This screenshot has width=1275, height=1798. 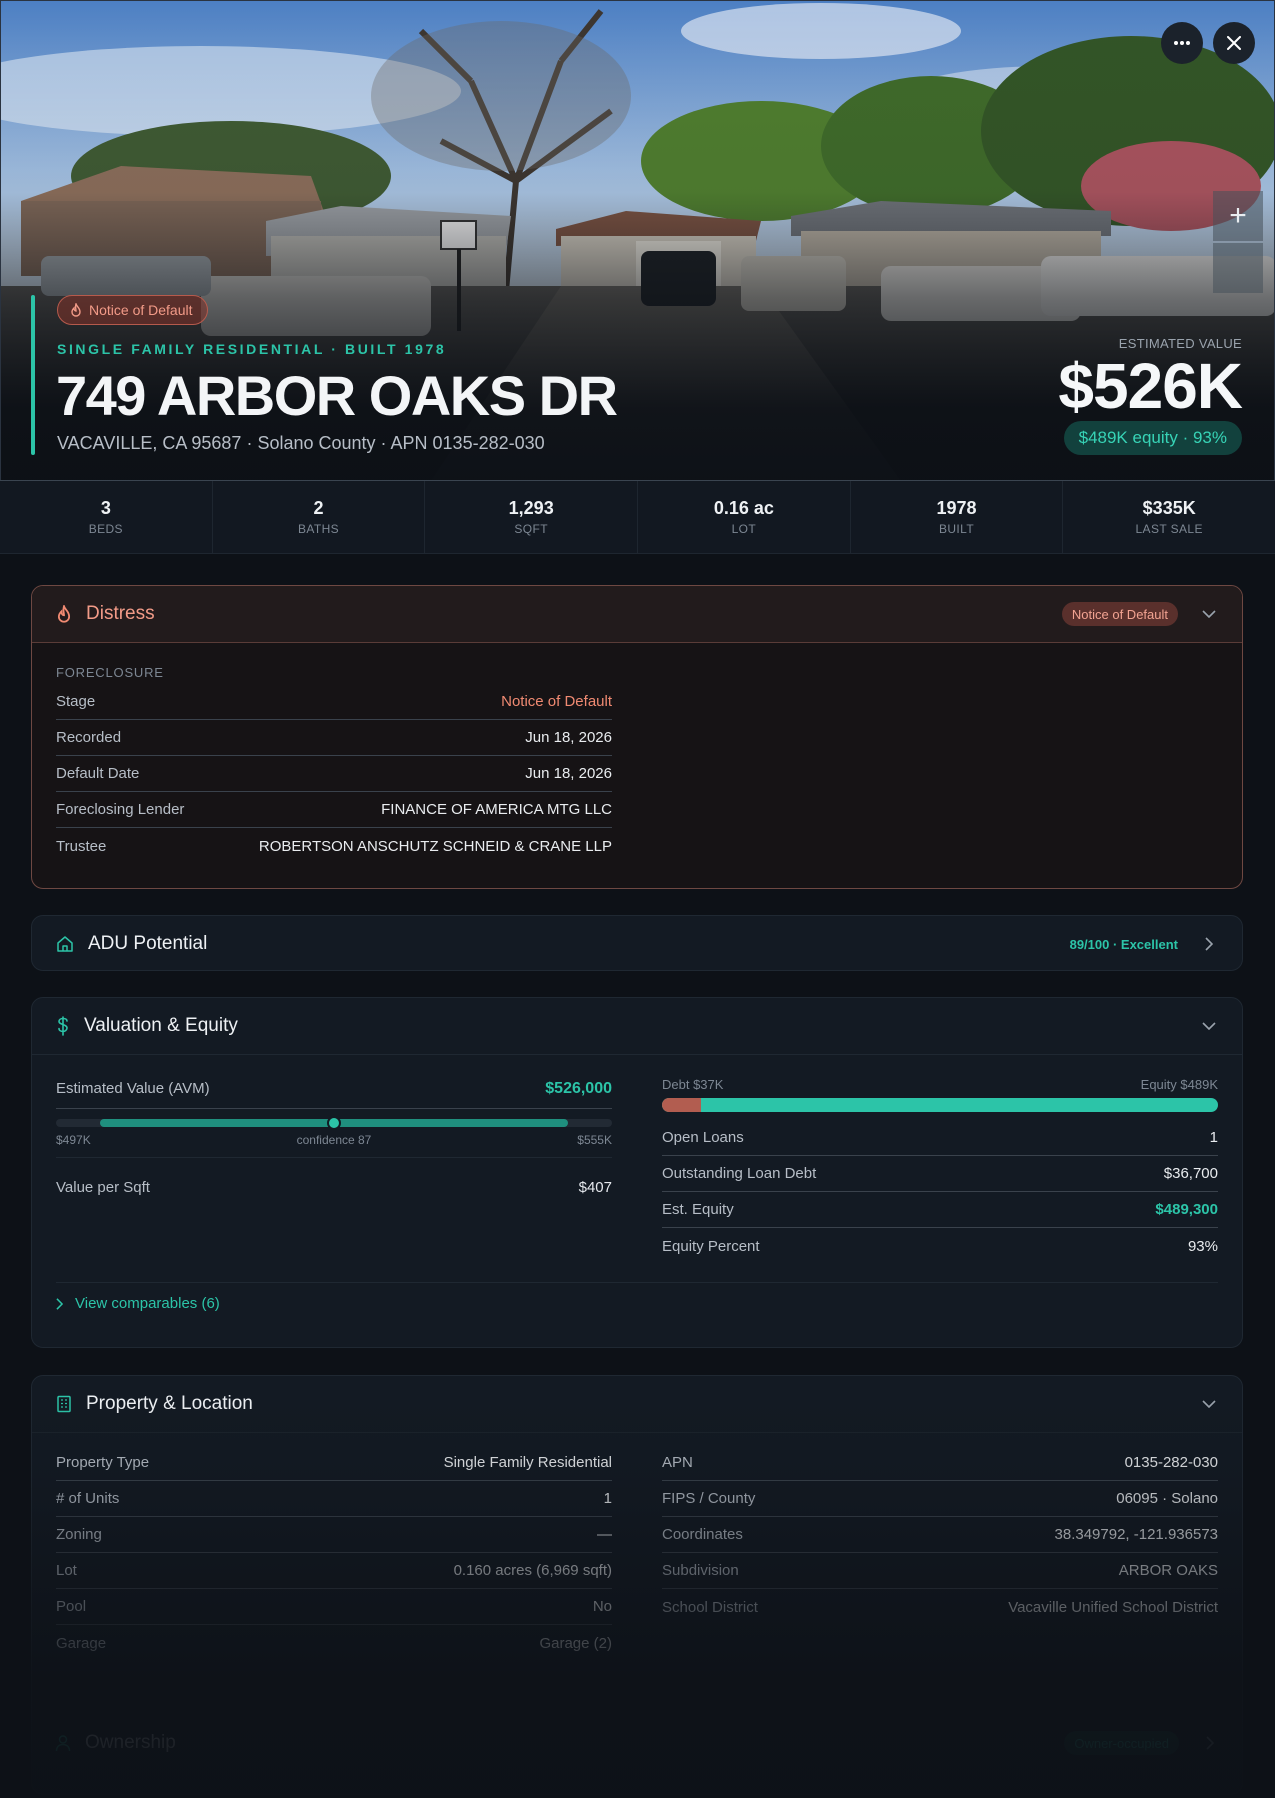 I want to click on field-label: Garage, so click(x=81, y=1643).